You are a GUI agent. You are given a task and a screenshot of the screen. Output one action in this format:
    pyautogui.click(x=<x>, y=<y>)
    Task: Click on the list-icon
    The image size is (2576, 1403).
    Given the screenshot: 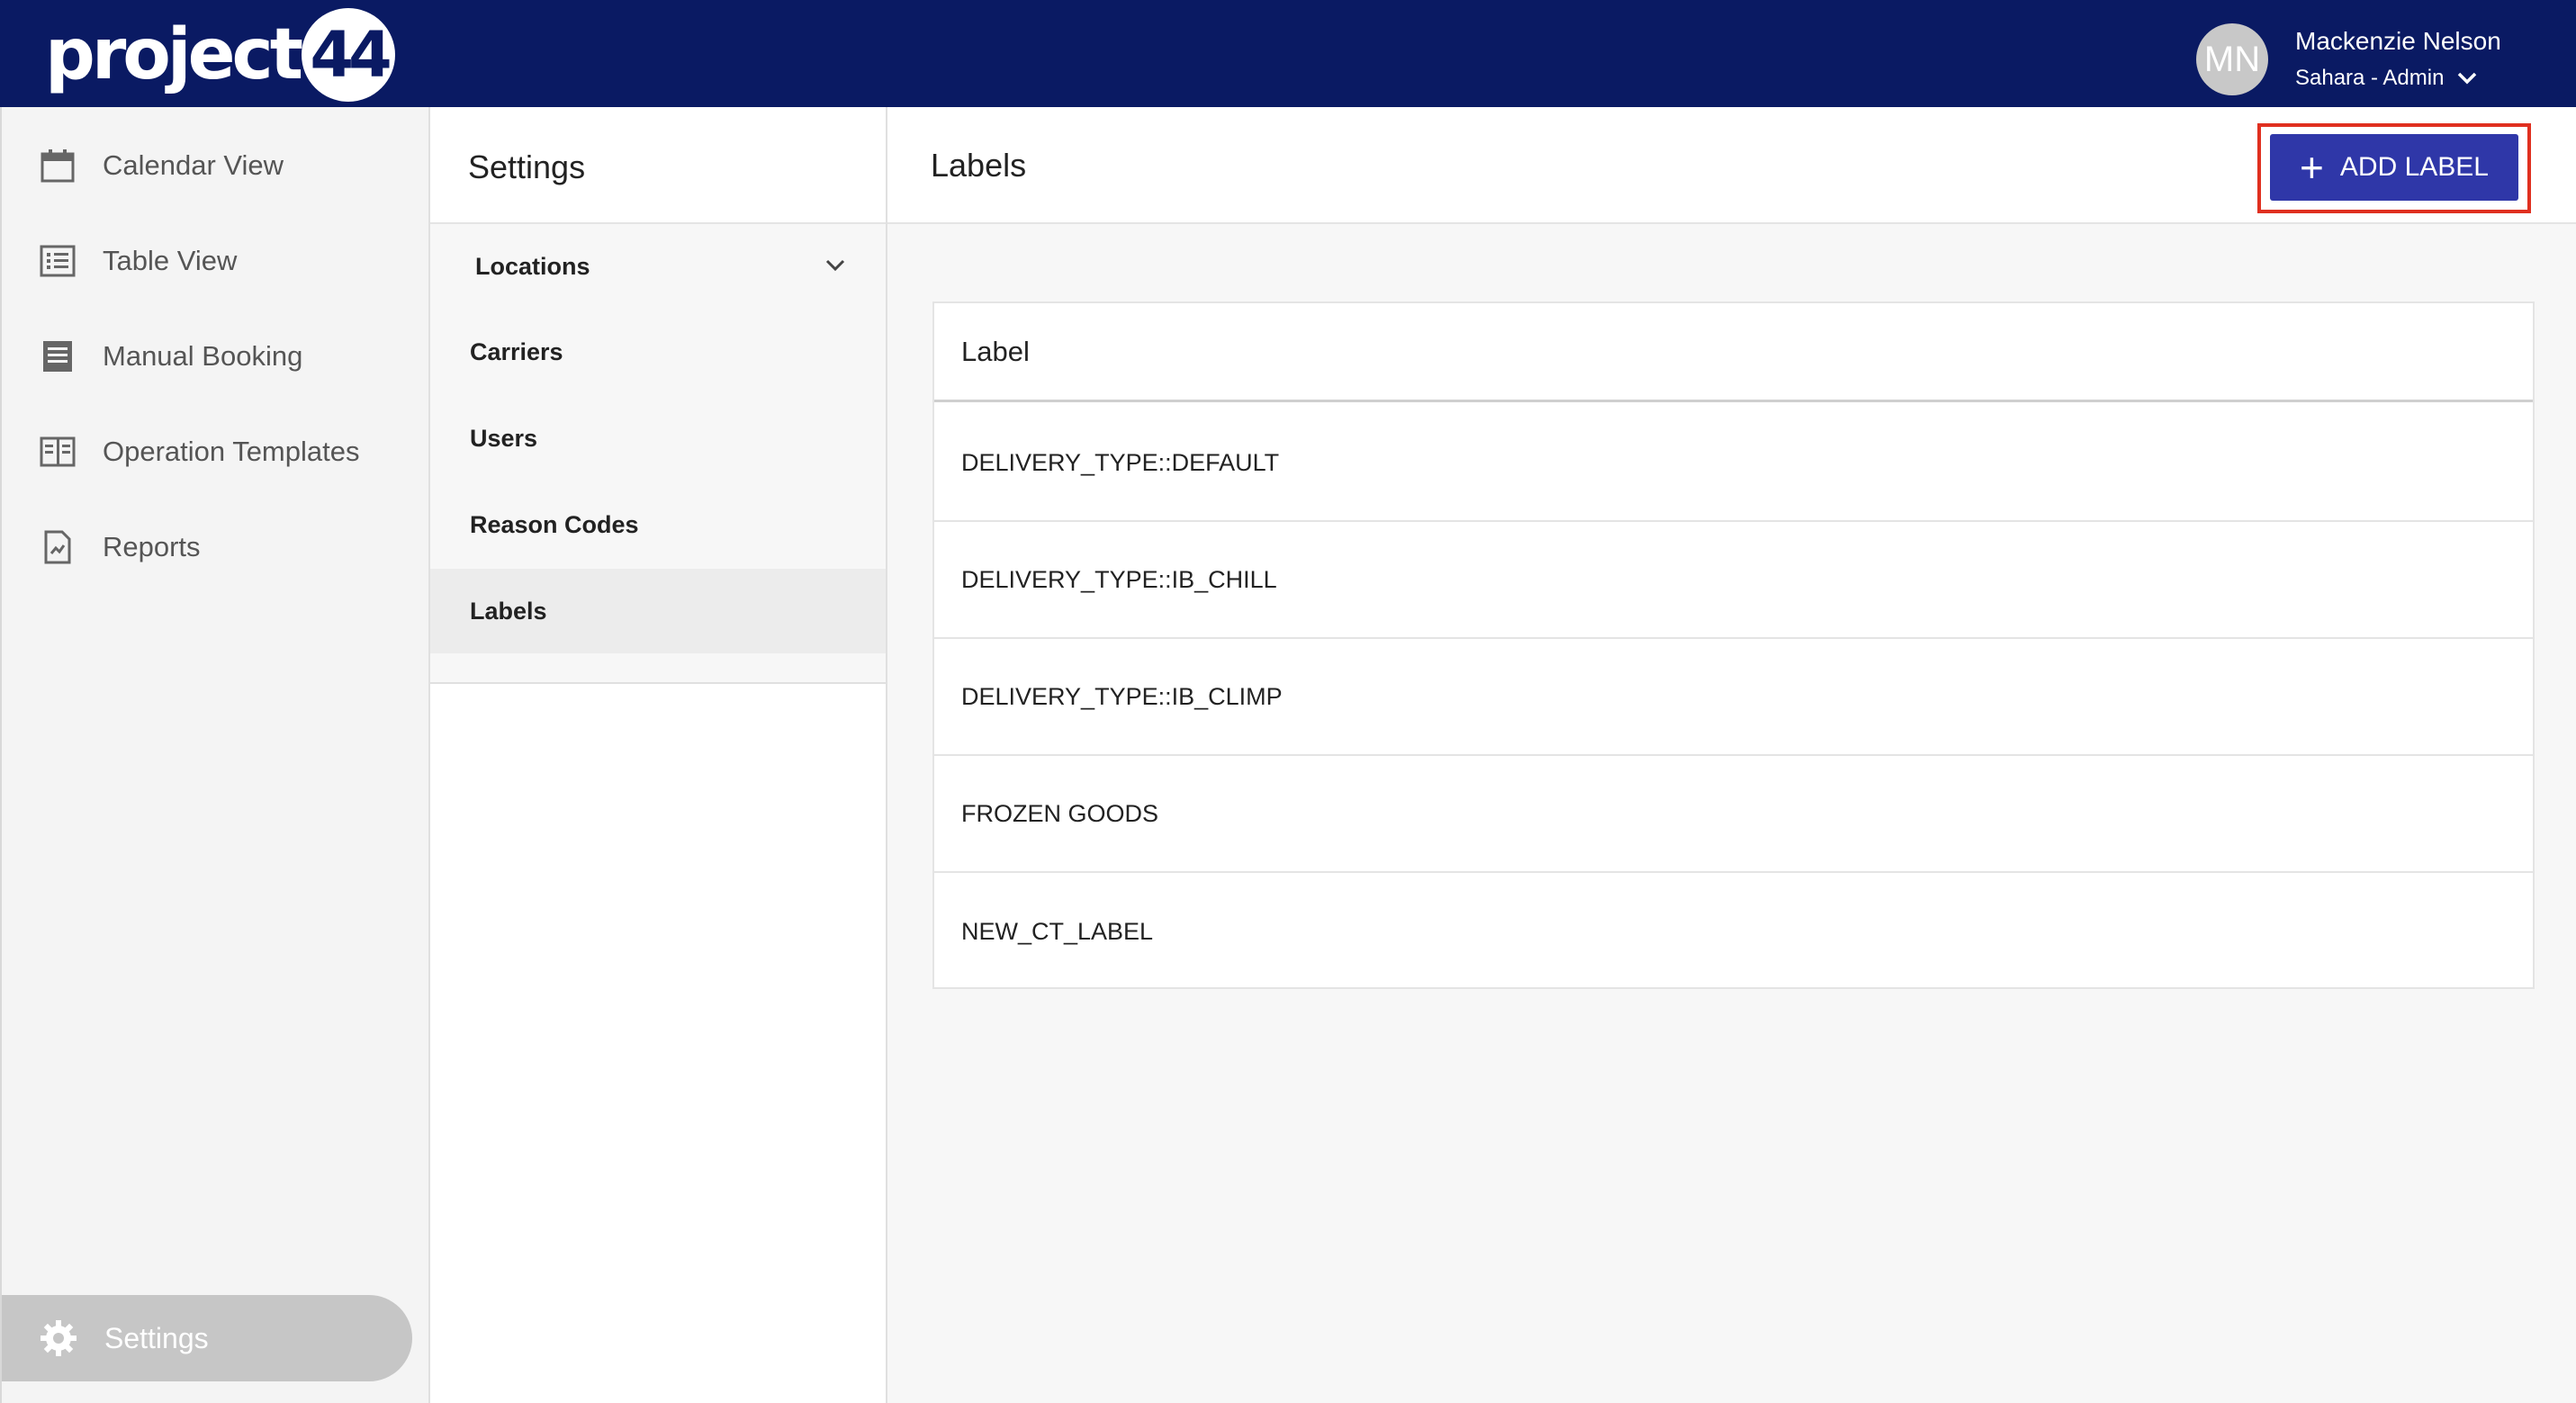 What is the action you would take?
    pyautogui.click(x=58, y=261)
    